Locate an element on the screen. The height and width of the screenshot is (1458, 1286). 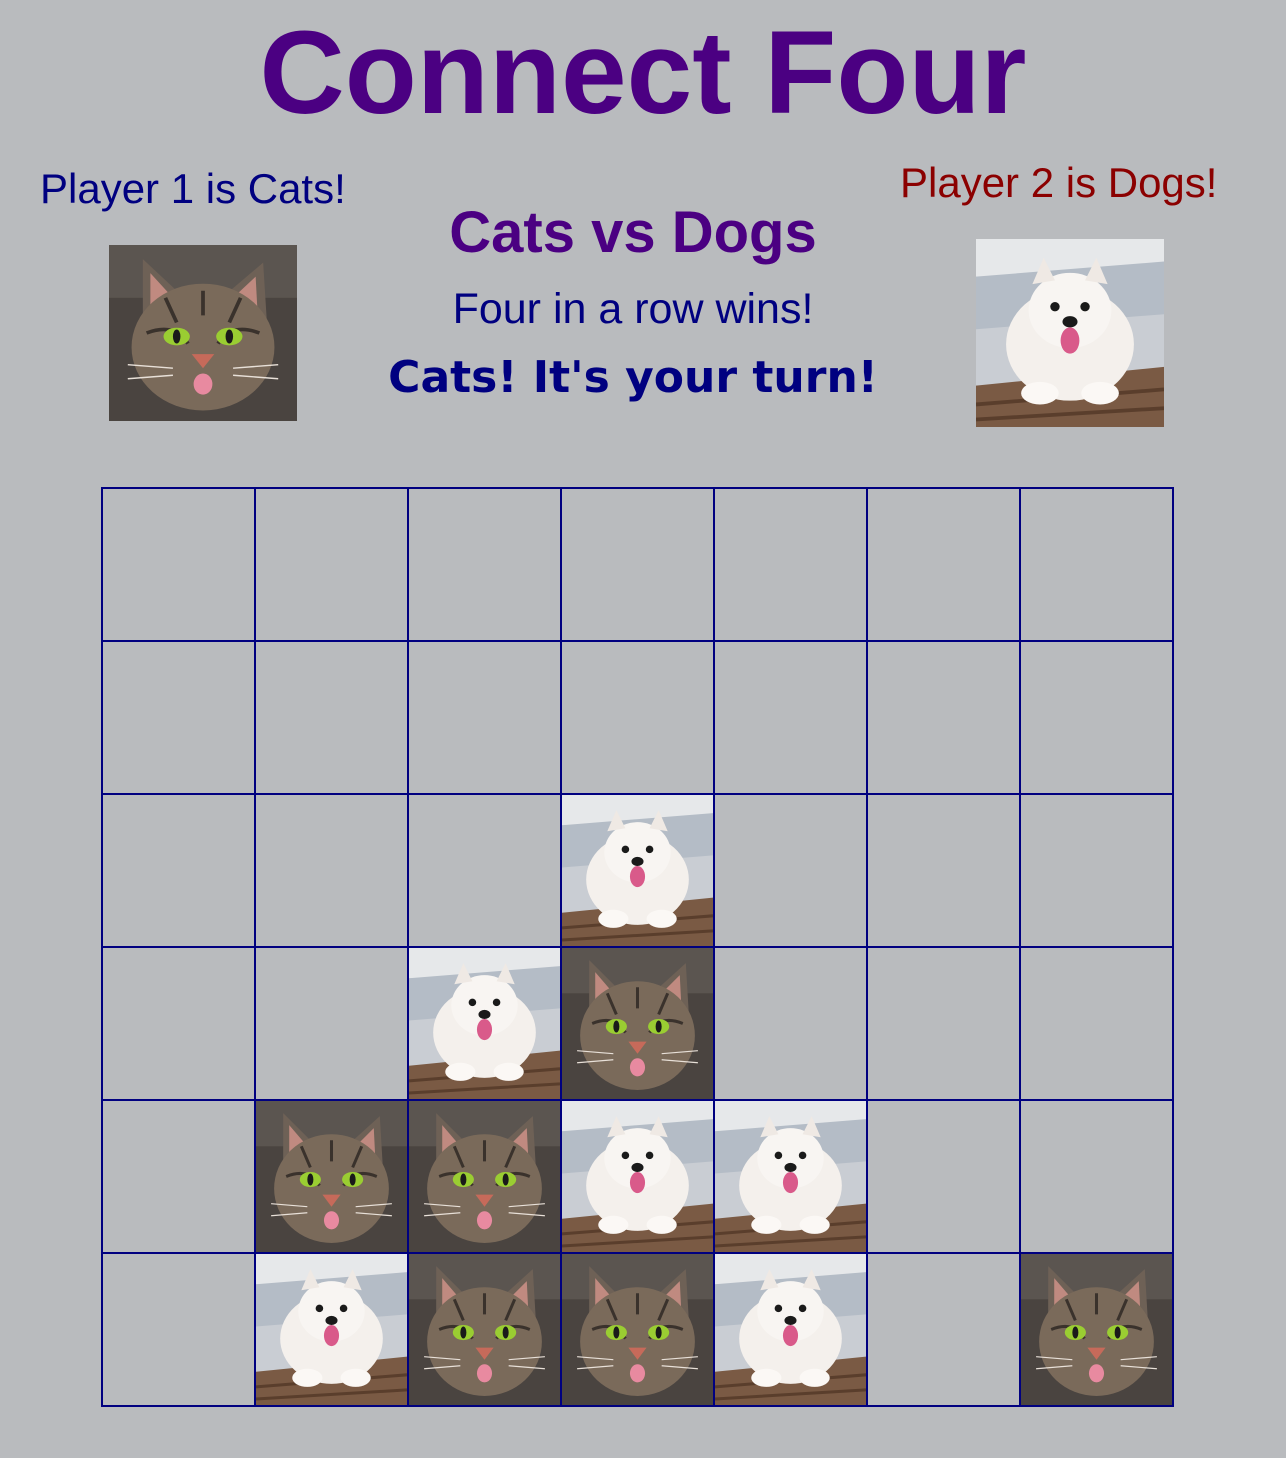
board-cell-r4-c6 is located at coordinates (1096, 1176).